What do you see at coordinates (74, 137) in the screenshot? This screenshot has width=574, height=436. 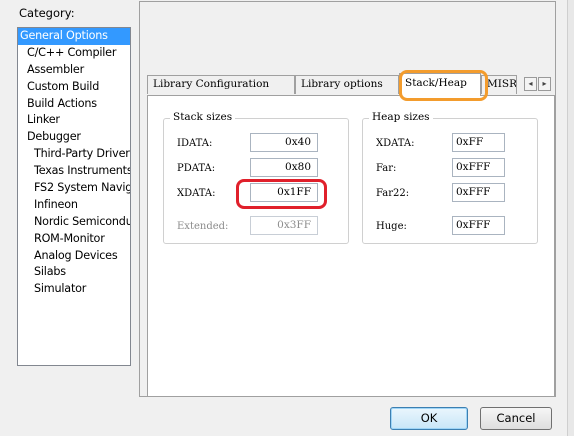 I see `category-item-debugger: Debugger` at bounding box center [74, 137].